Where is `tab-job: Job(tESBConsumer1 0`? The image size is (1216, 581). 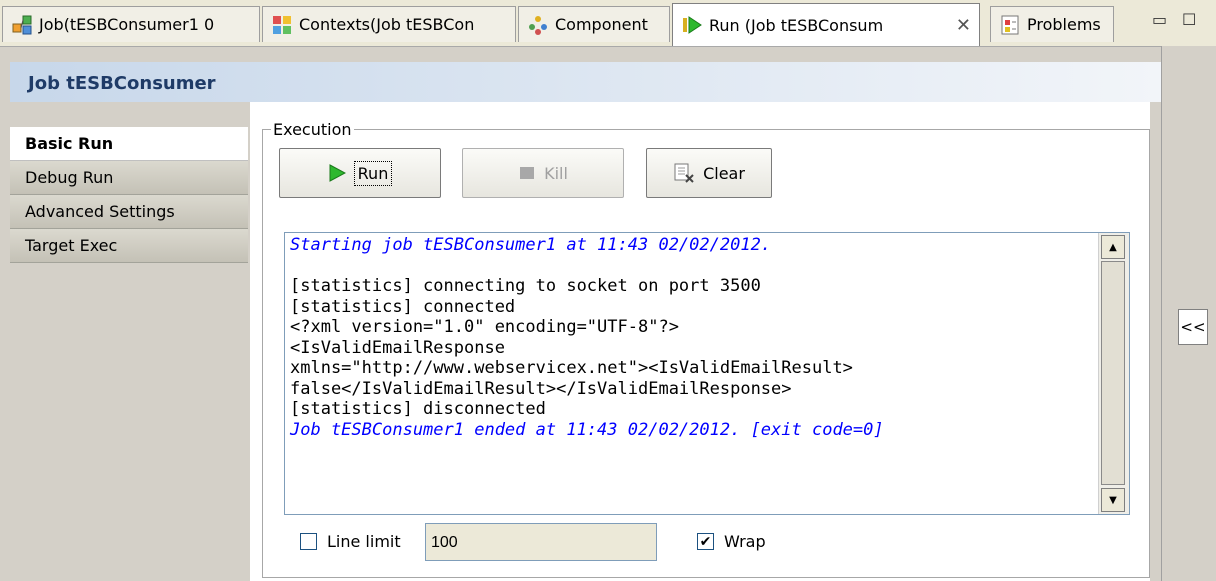 tab-job: Job(tESBConsumer1 0 is located at coordinates (131, 24).